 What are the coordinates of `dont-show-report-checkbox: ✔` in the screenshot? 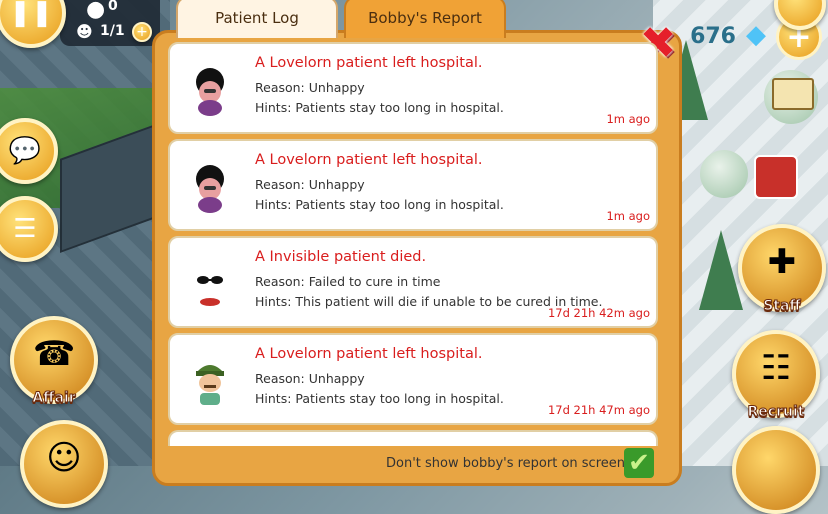 It's located at (639, 463).